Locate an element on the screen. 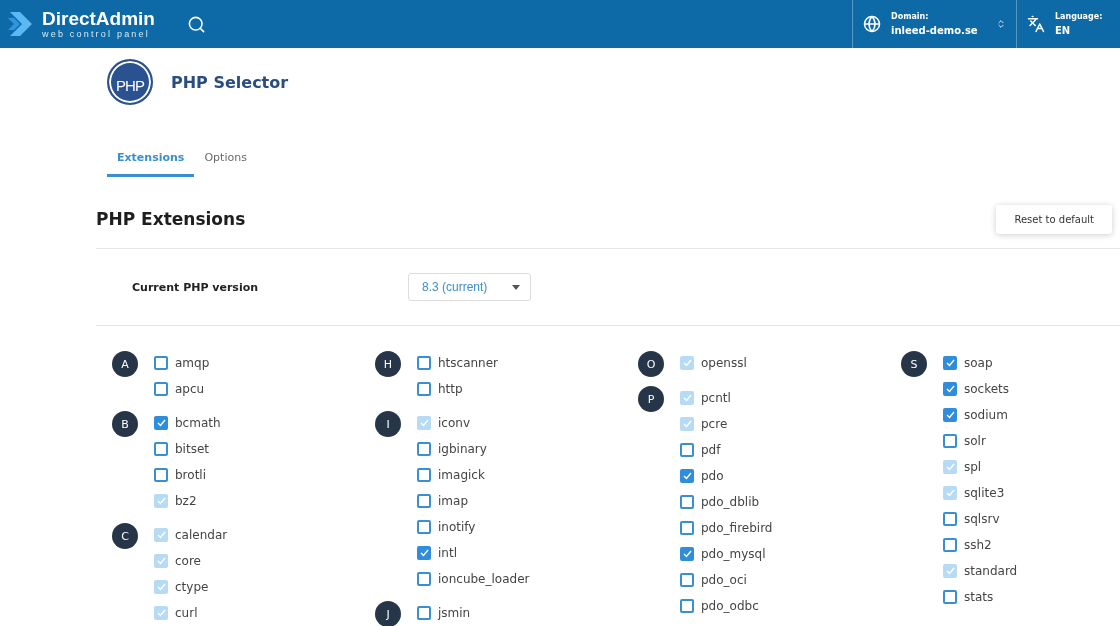  extension-label: pdo_firebird is located at coordinates (737, 528).